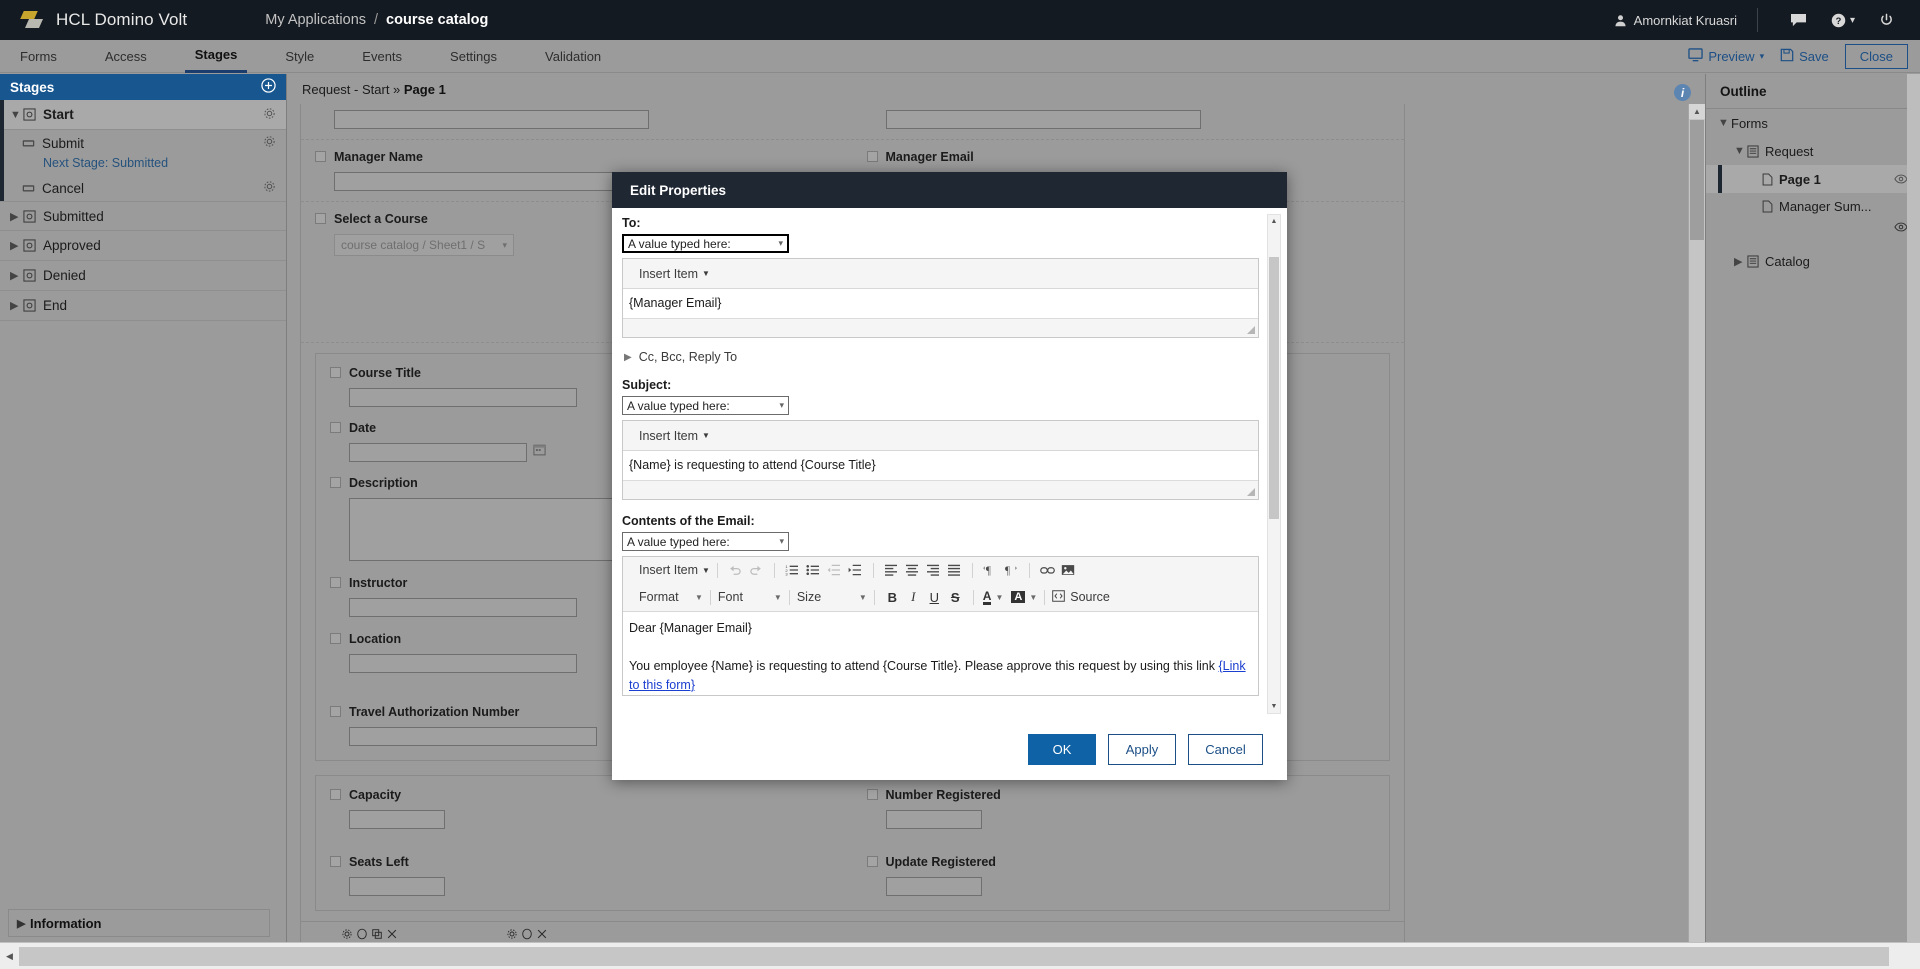 This screenshot has width=1920, height=969. I want to click on align-right-icon, so click(933, 570).